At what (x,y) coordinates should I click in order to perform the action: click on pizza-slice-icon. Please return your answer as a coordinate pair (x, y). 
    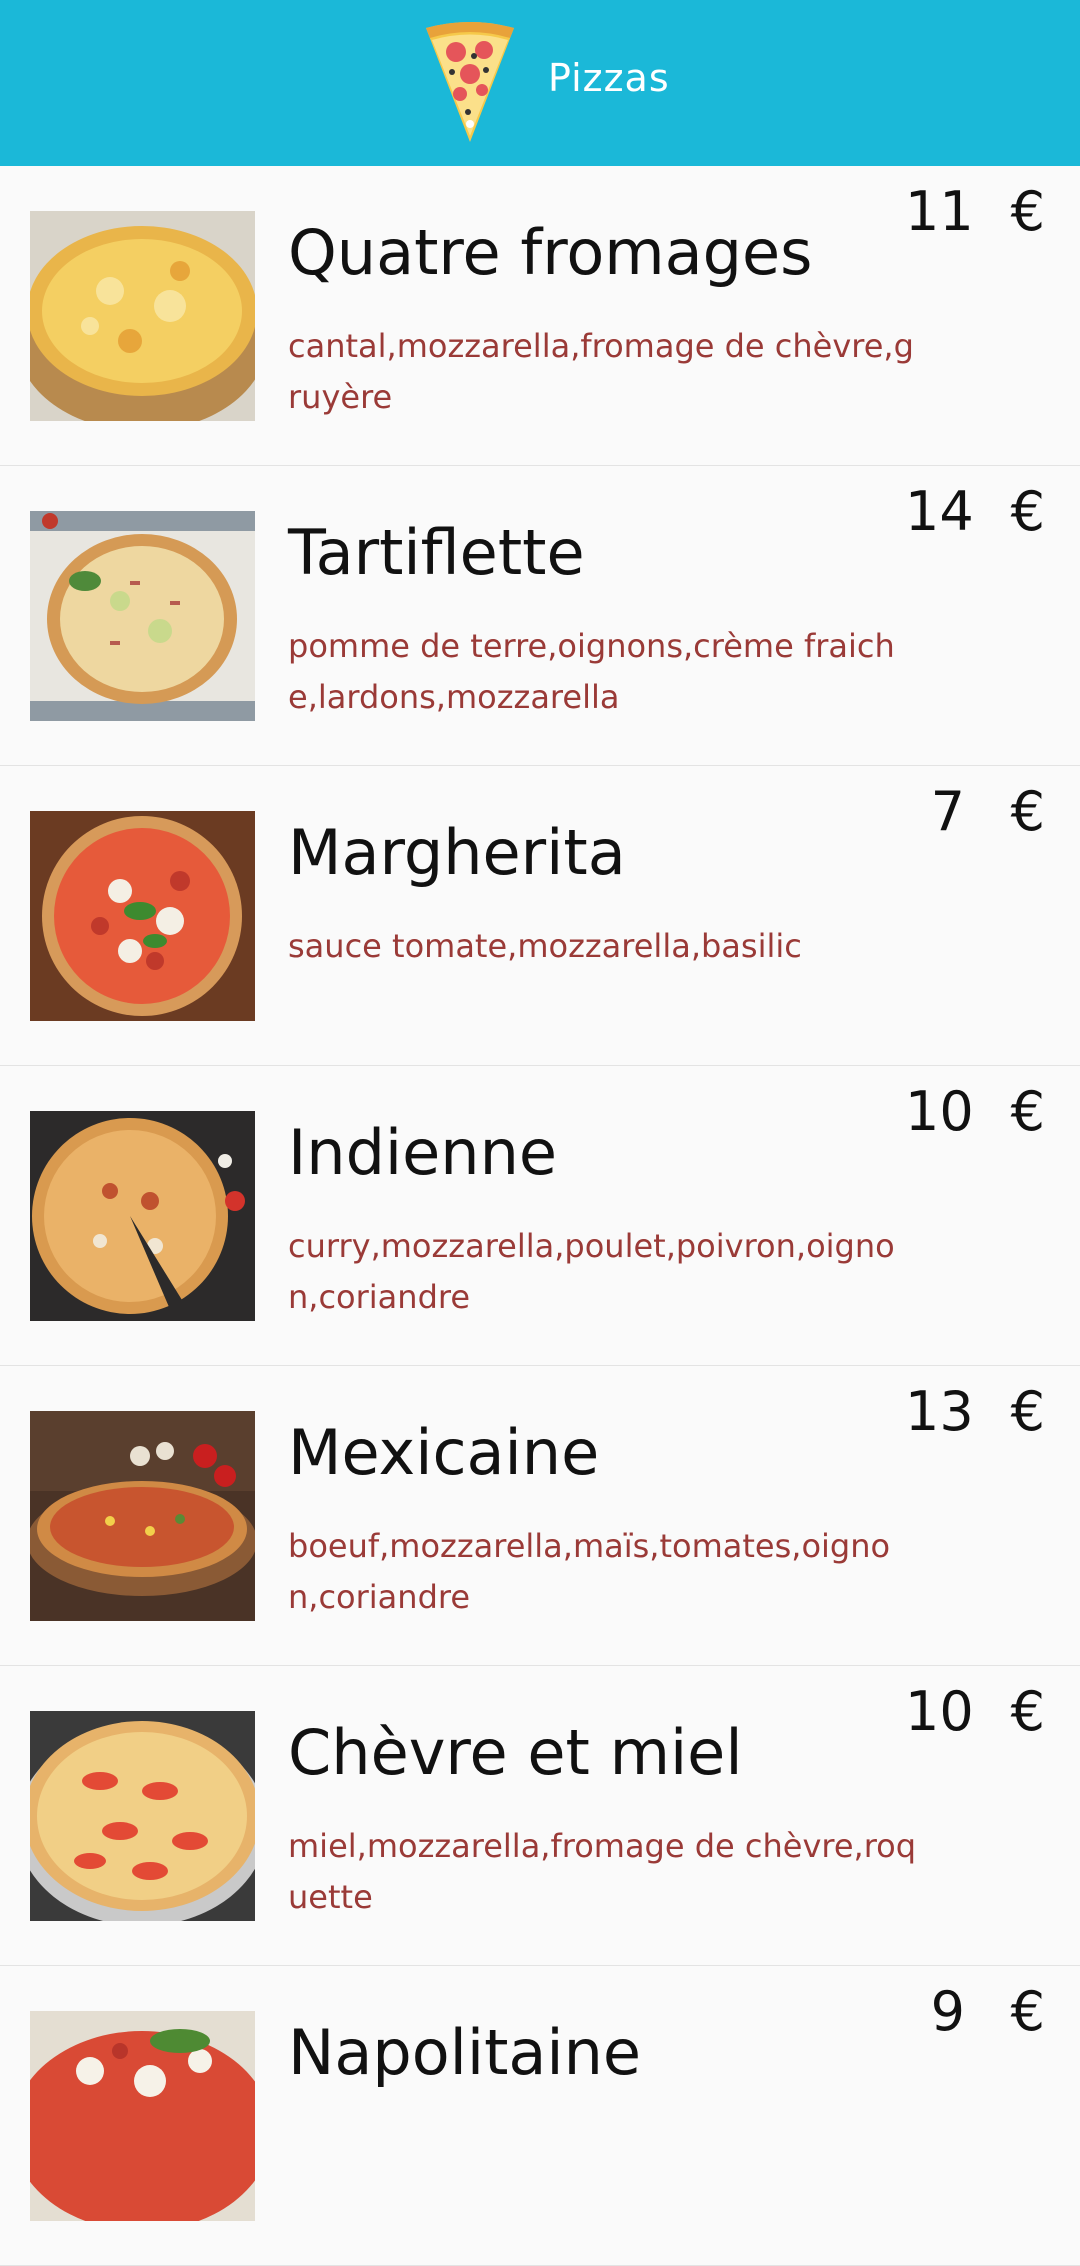
    Looking at the image, I should click on (470, 82).